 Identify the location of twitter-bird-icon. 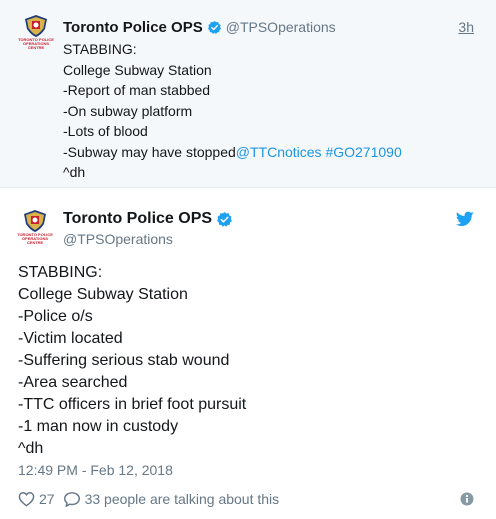
(465, 219).